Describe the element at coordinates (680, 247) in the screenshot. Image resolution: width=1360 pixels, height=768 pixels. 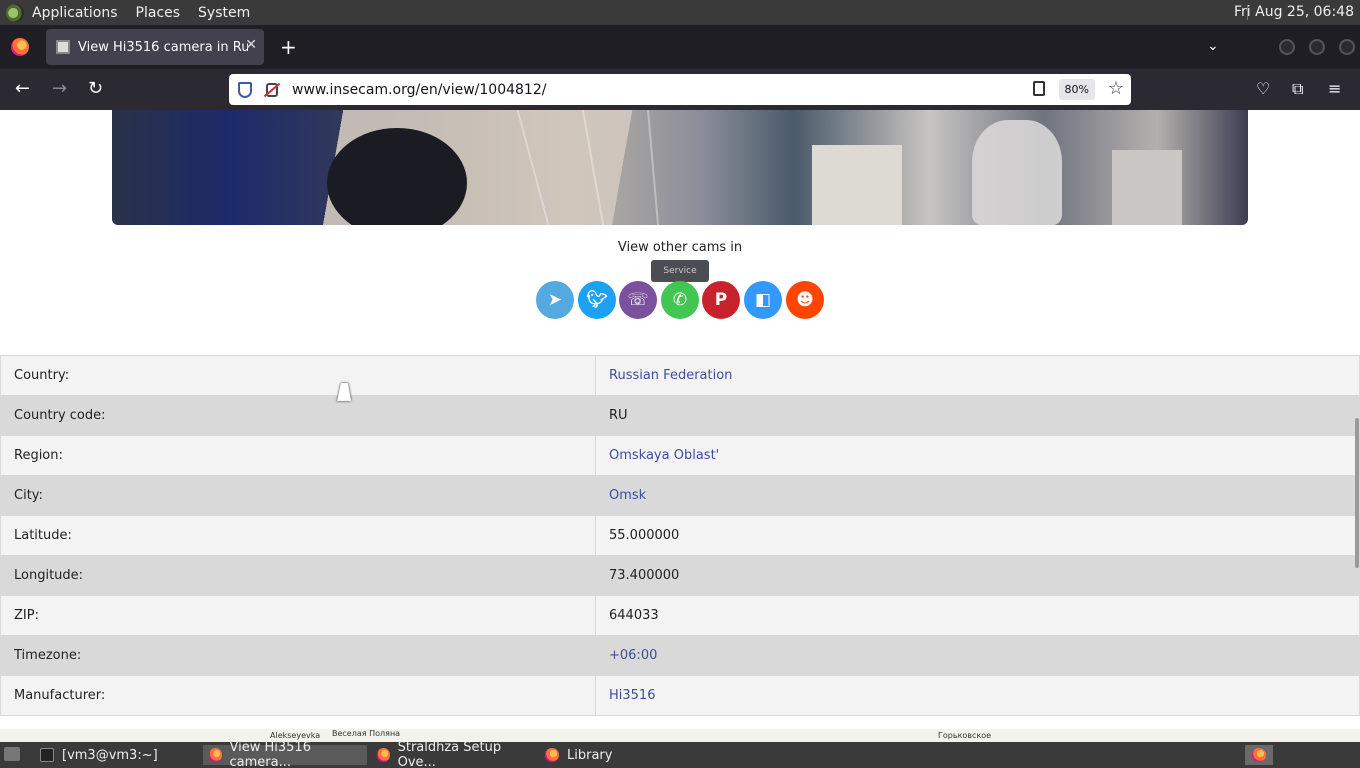
I see `view-other-cams-text: View other cams in` at that location.